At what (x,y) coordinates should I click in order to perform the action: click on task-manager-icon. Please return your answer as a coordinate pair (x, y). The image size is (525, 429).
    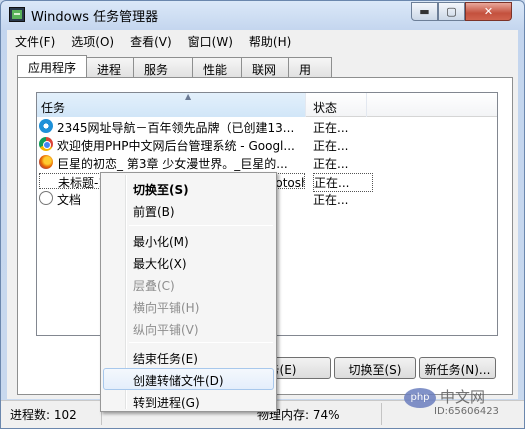
    Looking at the image, I should click on (17, 14).